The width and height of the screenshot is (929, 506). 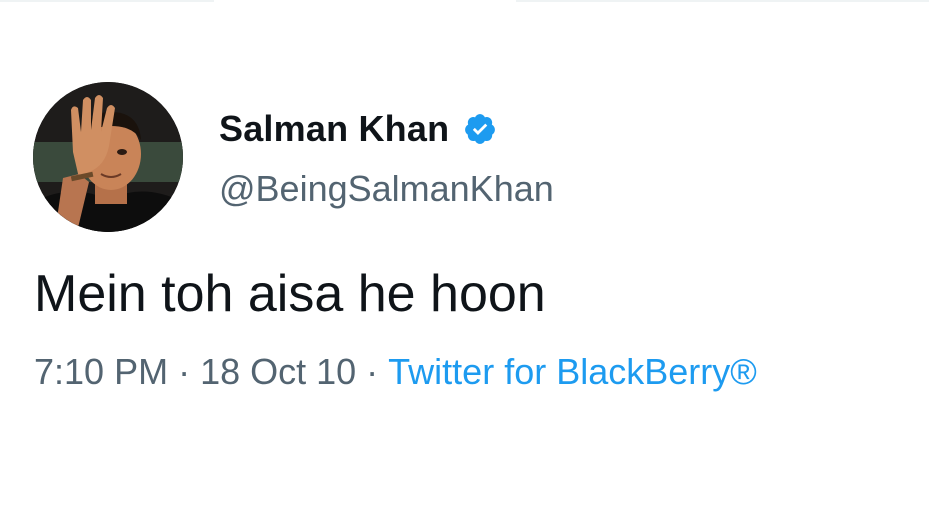 I want to click on display-name: Salman Khan, so click(x=334, y=129).